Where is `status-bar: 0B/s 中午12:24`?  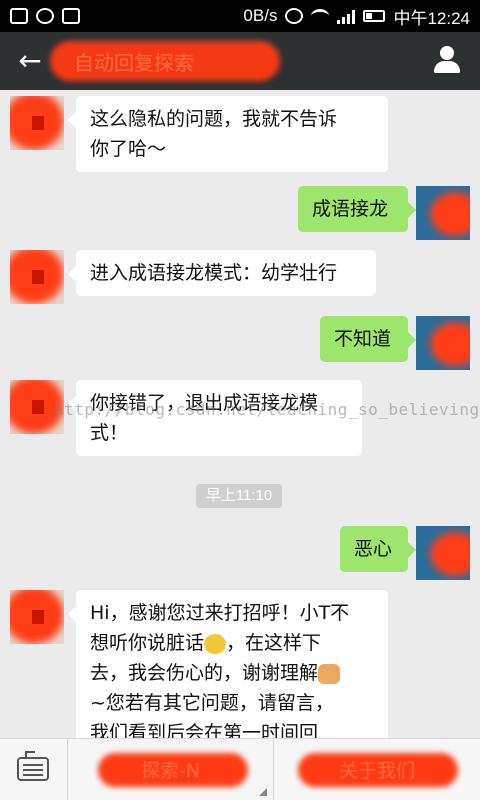 status-bar: 0B/s 中午12:24 is located at coordinates (240, 16).